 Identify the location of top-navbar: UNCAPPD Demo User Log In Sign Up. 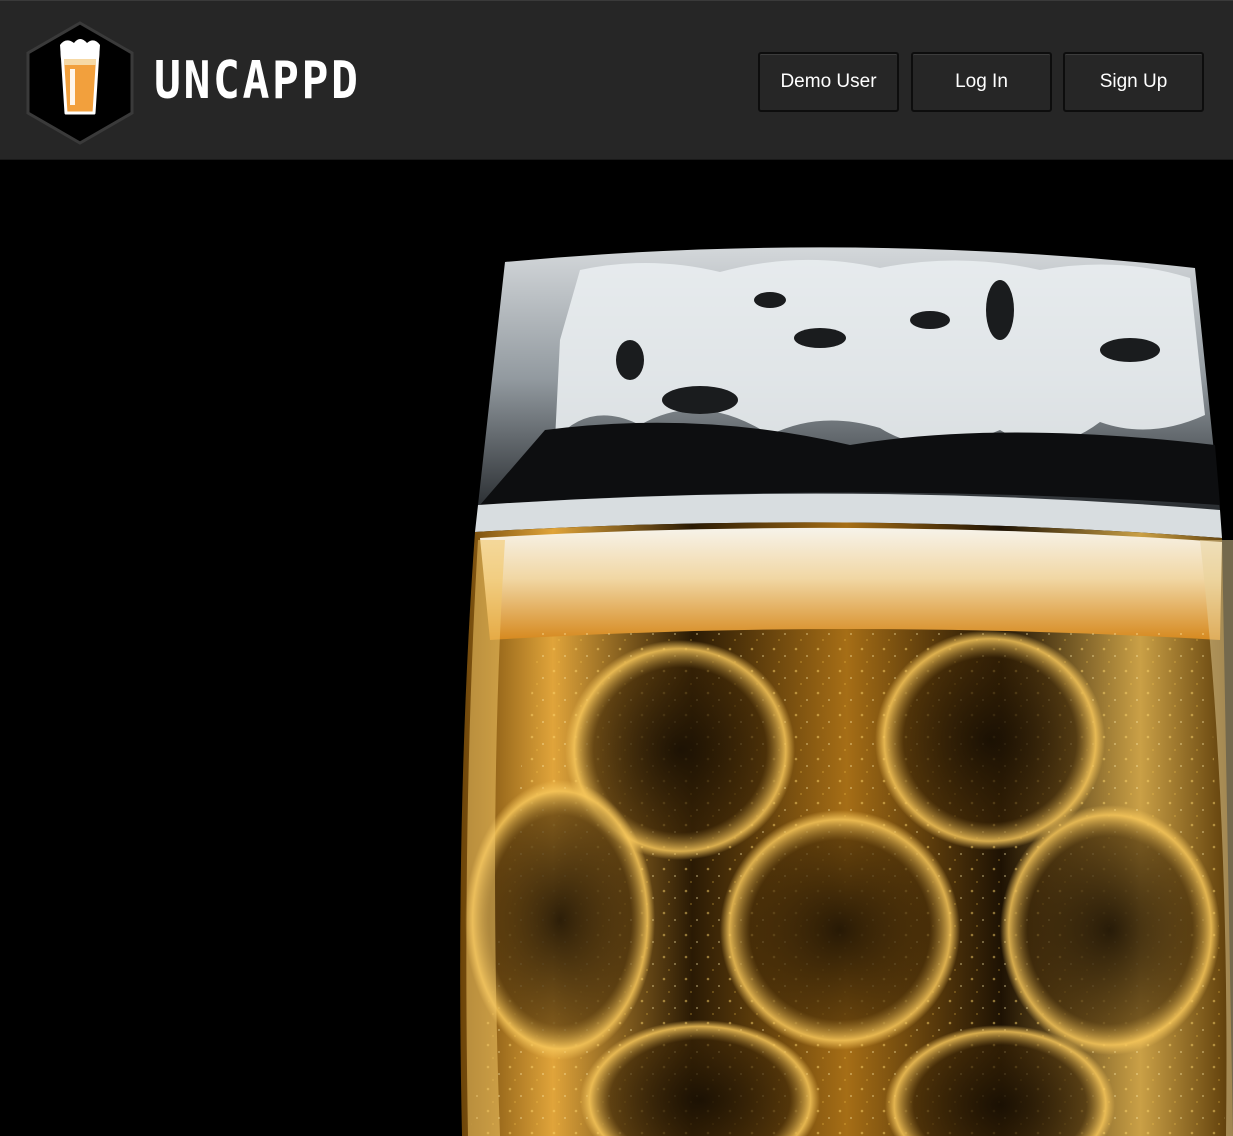
(616, 80).